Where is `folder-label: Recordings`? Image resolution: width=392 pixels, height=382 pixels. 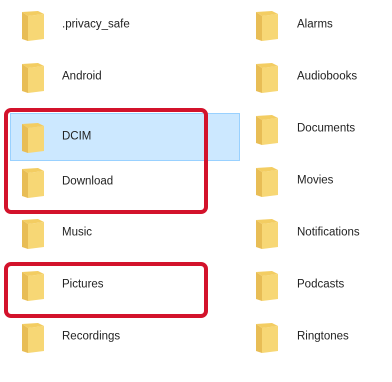 folder-label: Recordings is located at coordinates (91, 336).